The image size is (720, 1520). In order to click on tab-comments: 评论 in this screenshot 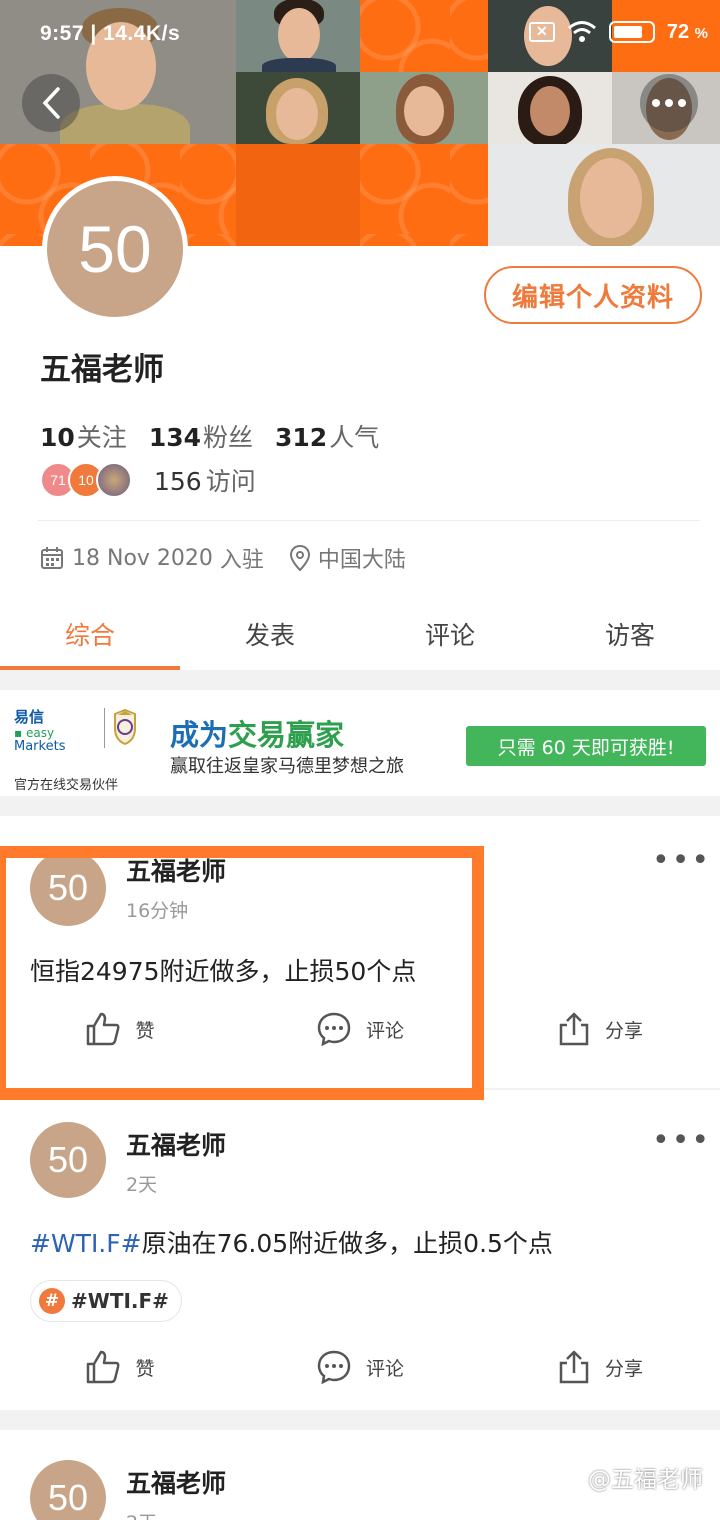, I will do `click(450, 635)`.